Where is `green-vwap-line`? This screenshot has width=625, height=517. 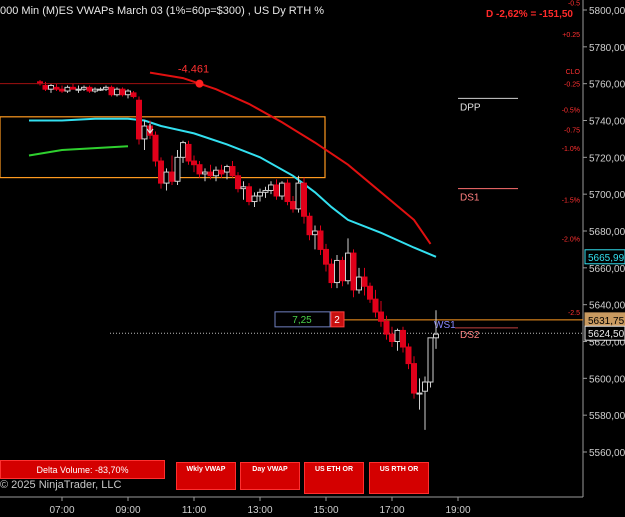 green-vwap-line is located at coordinates (78, 151).